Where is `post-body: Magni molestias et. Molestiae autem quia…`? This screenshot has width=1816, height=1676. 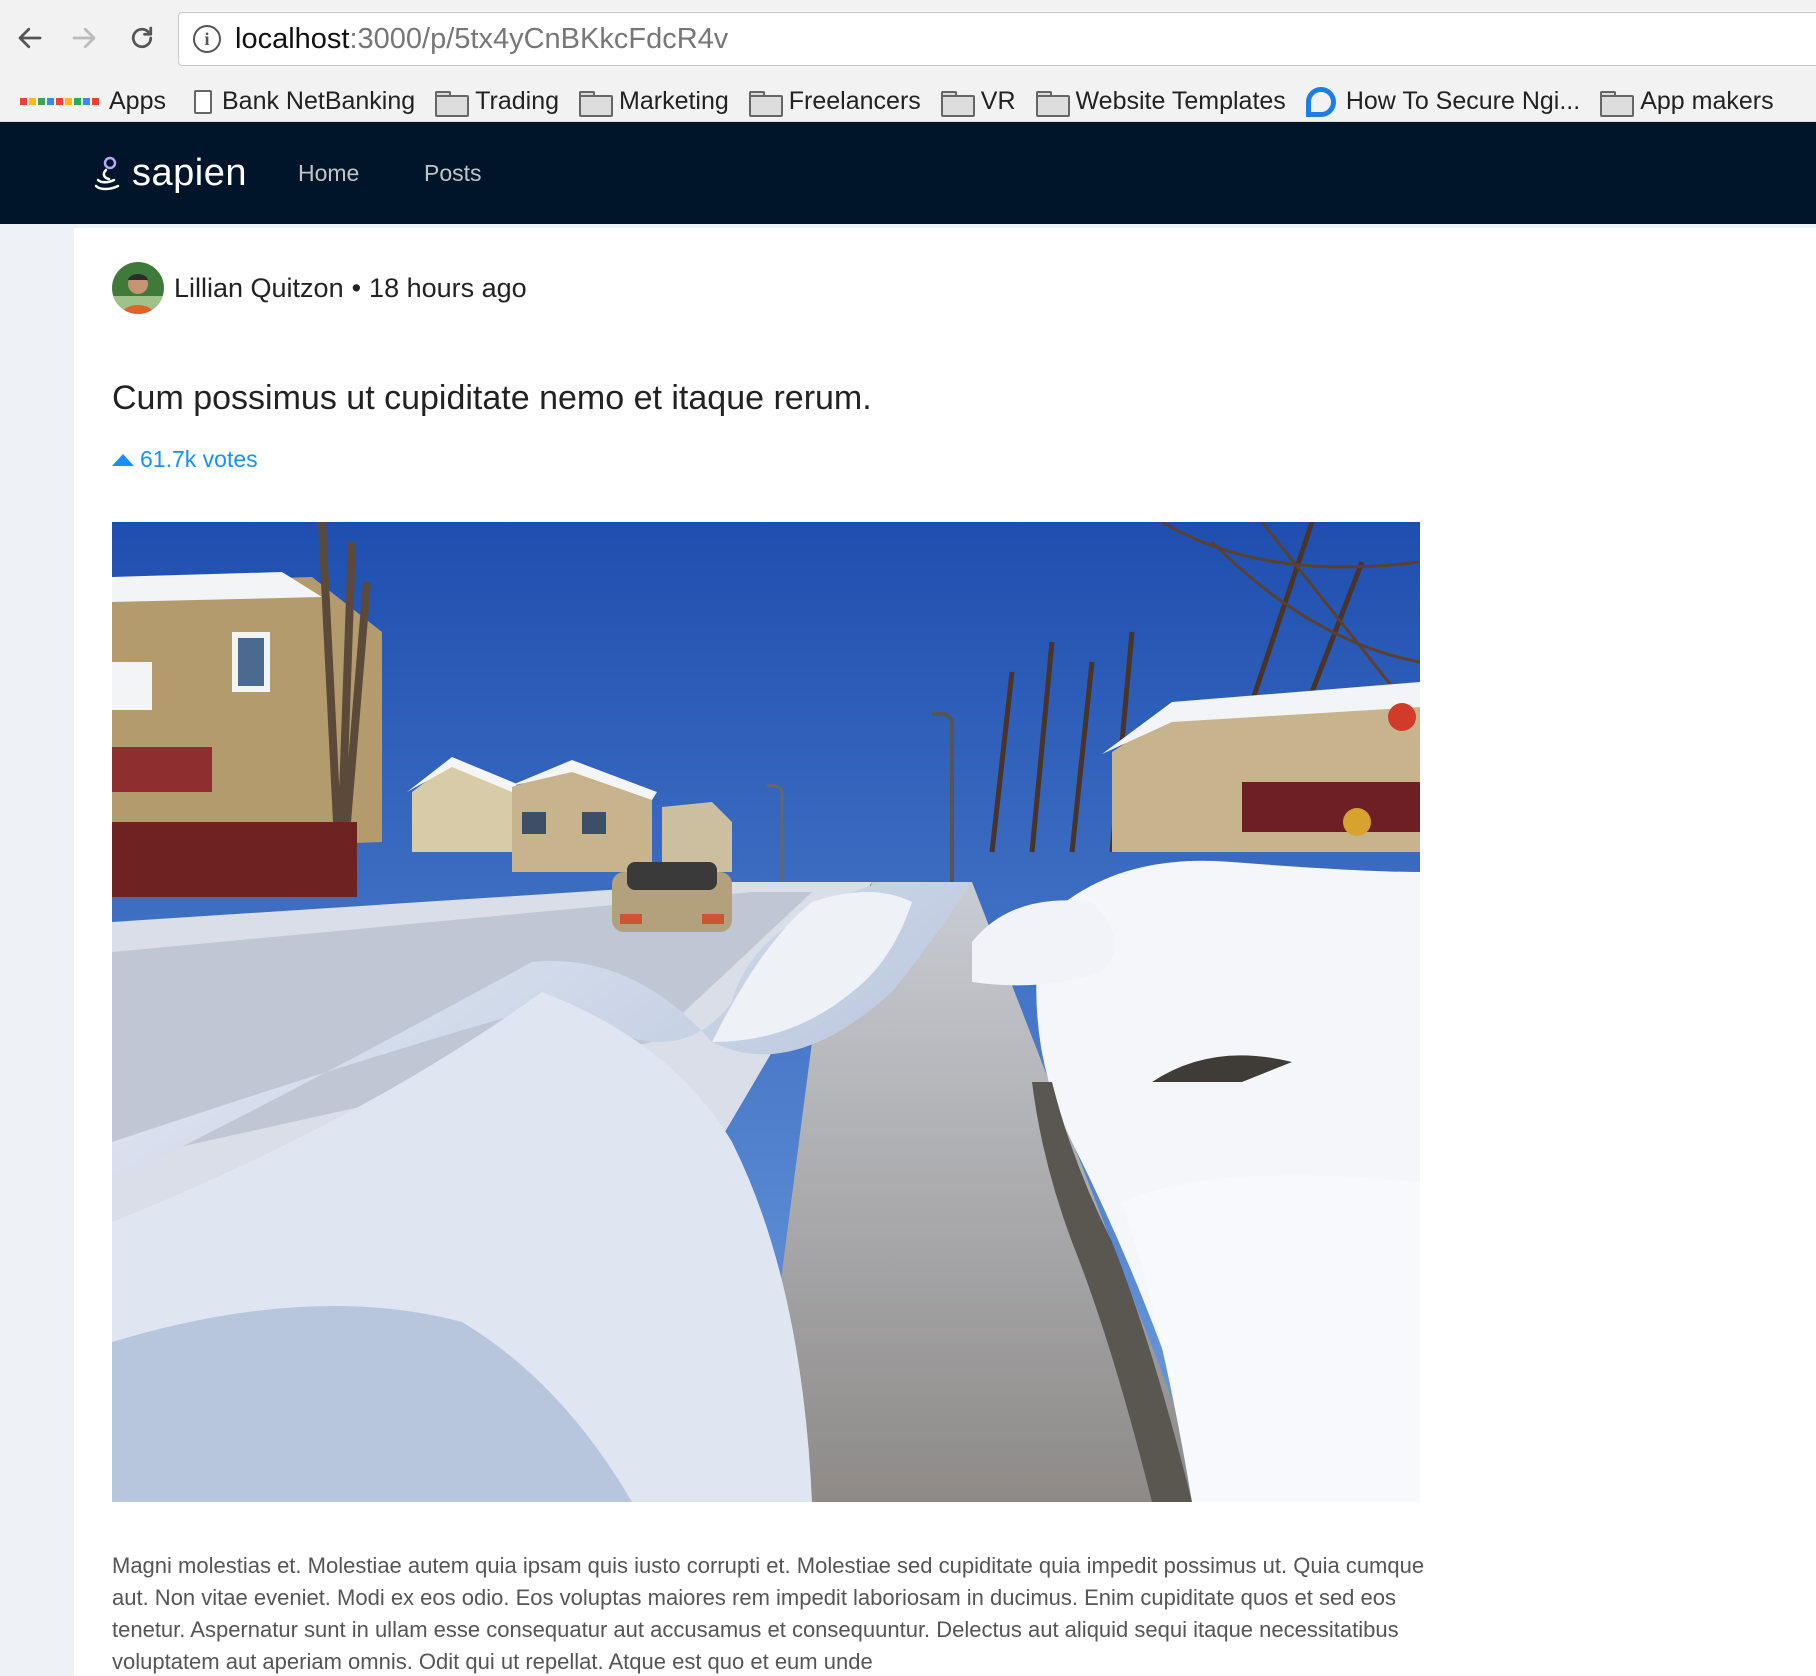
post-body: Magni molestias et. Molestiae autem quia… is located at coordinates (768, 1613).